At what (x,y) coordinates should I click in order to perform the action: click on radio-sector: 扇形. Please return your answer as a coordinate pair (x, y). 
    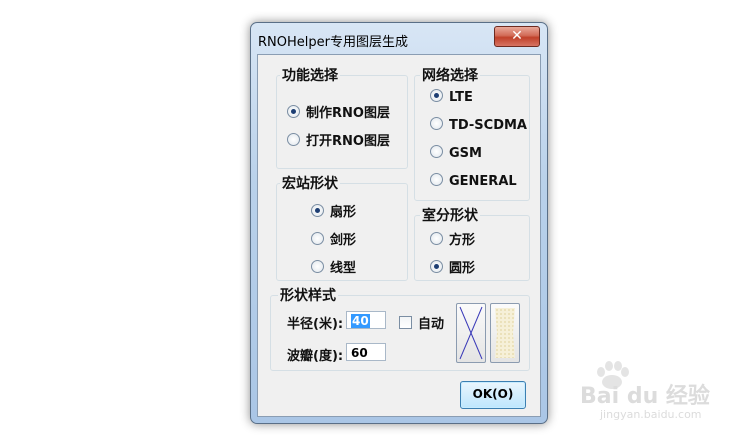
    Looking at the image, I should click on (333, 210).